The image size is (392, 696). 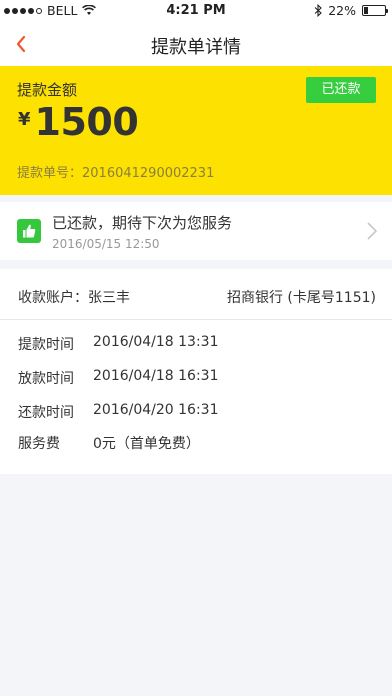 What do you see at coordinates (106, 244) in the screenshot?
I see `notice-time: 2016/05/15 12:50` at bounding box center [106, 244].